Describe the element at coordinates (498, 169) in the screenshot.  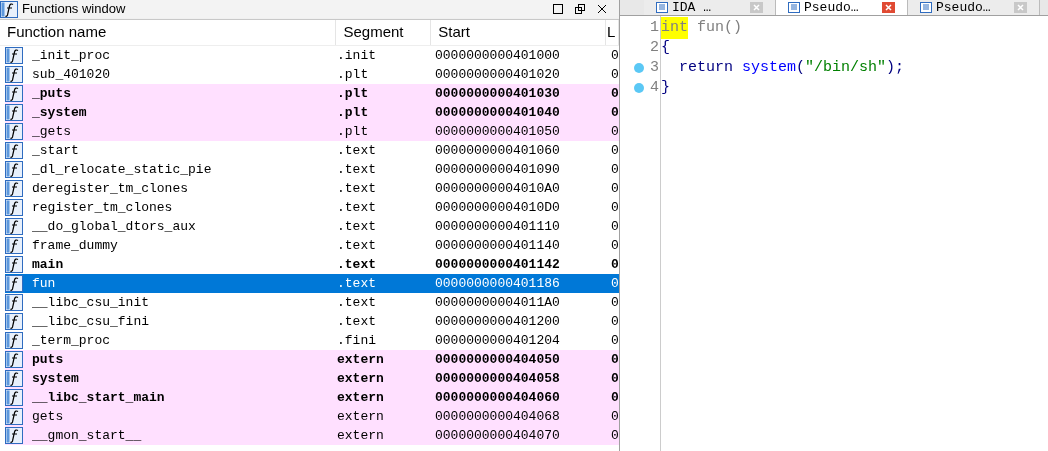
I see `start-cell-text: 0000000000401090` at that location.